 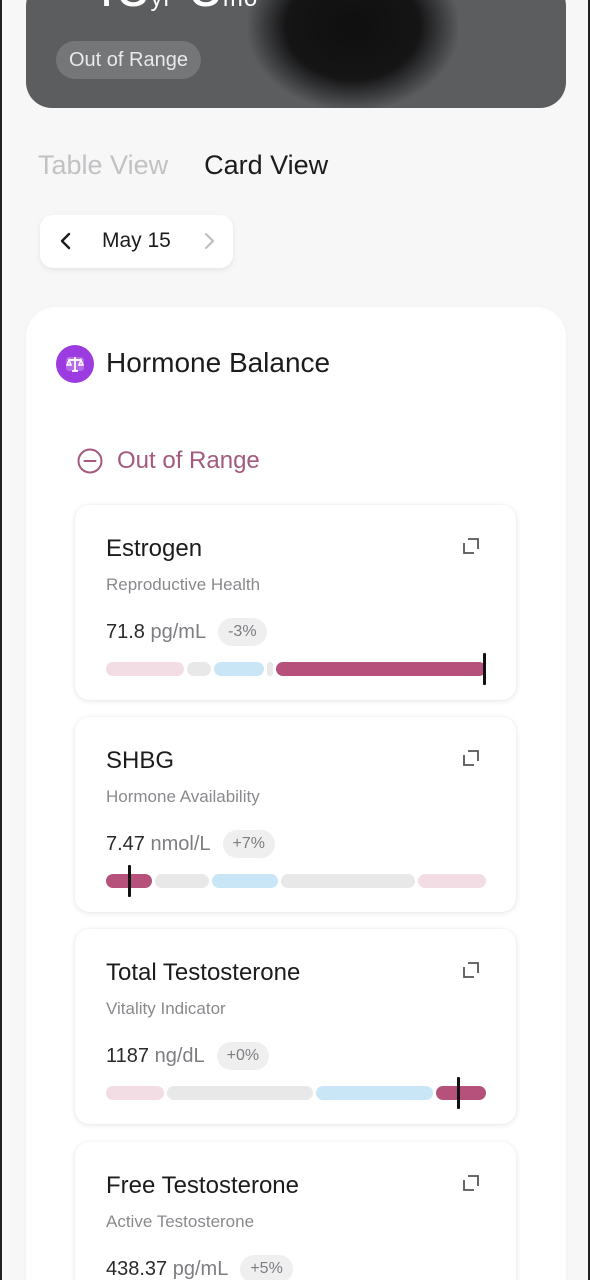 I want to click on marker-category: Hormone Availability, so click(x=183, y=796).